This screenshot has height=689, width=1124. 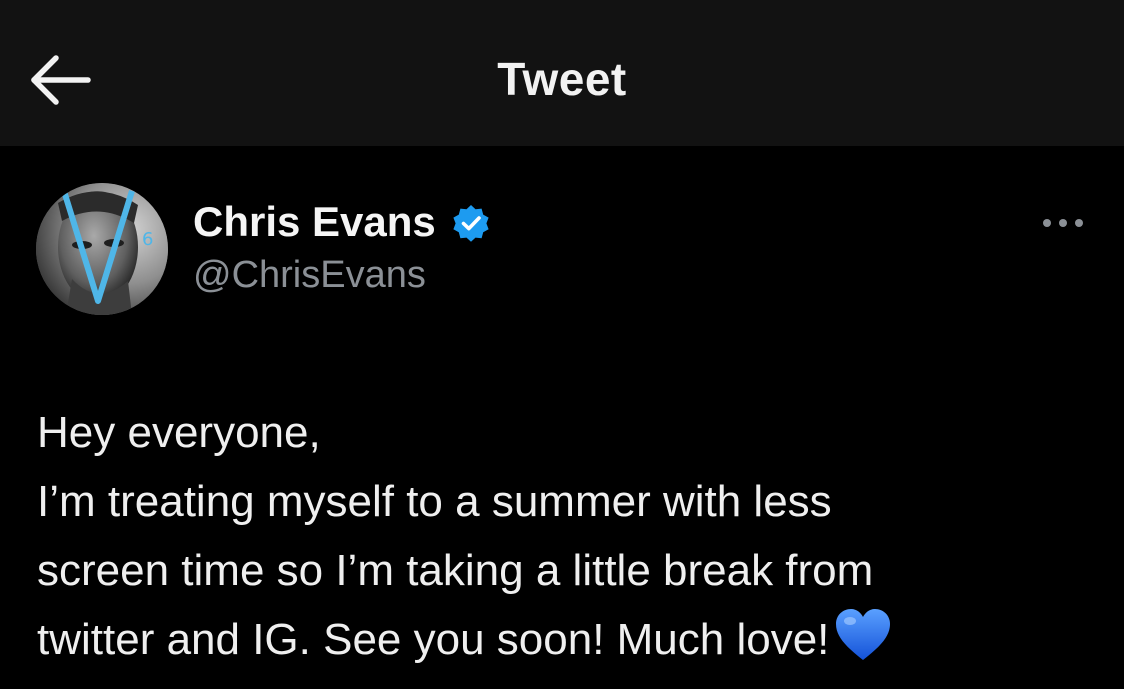 I want to click on more-options-icon, so click(x=1063, y=223).